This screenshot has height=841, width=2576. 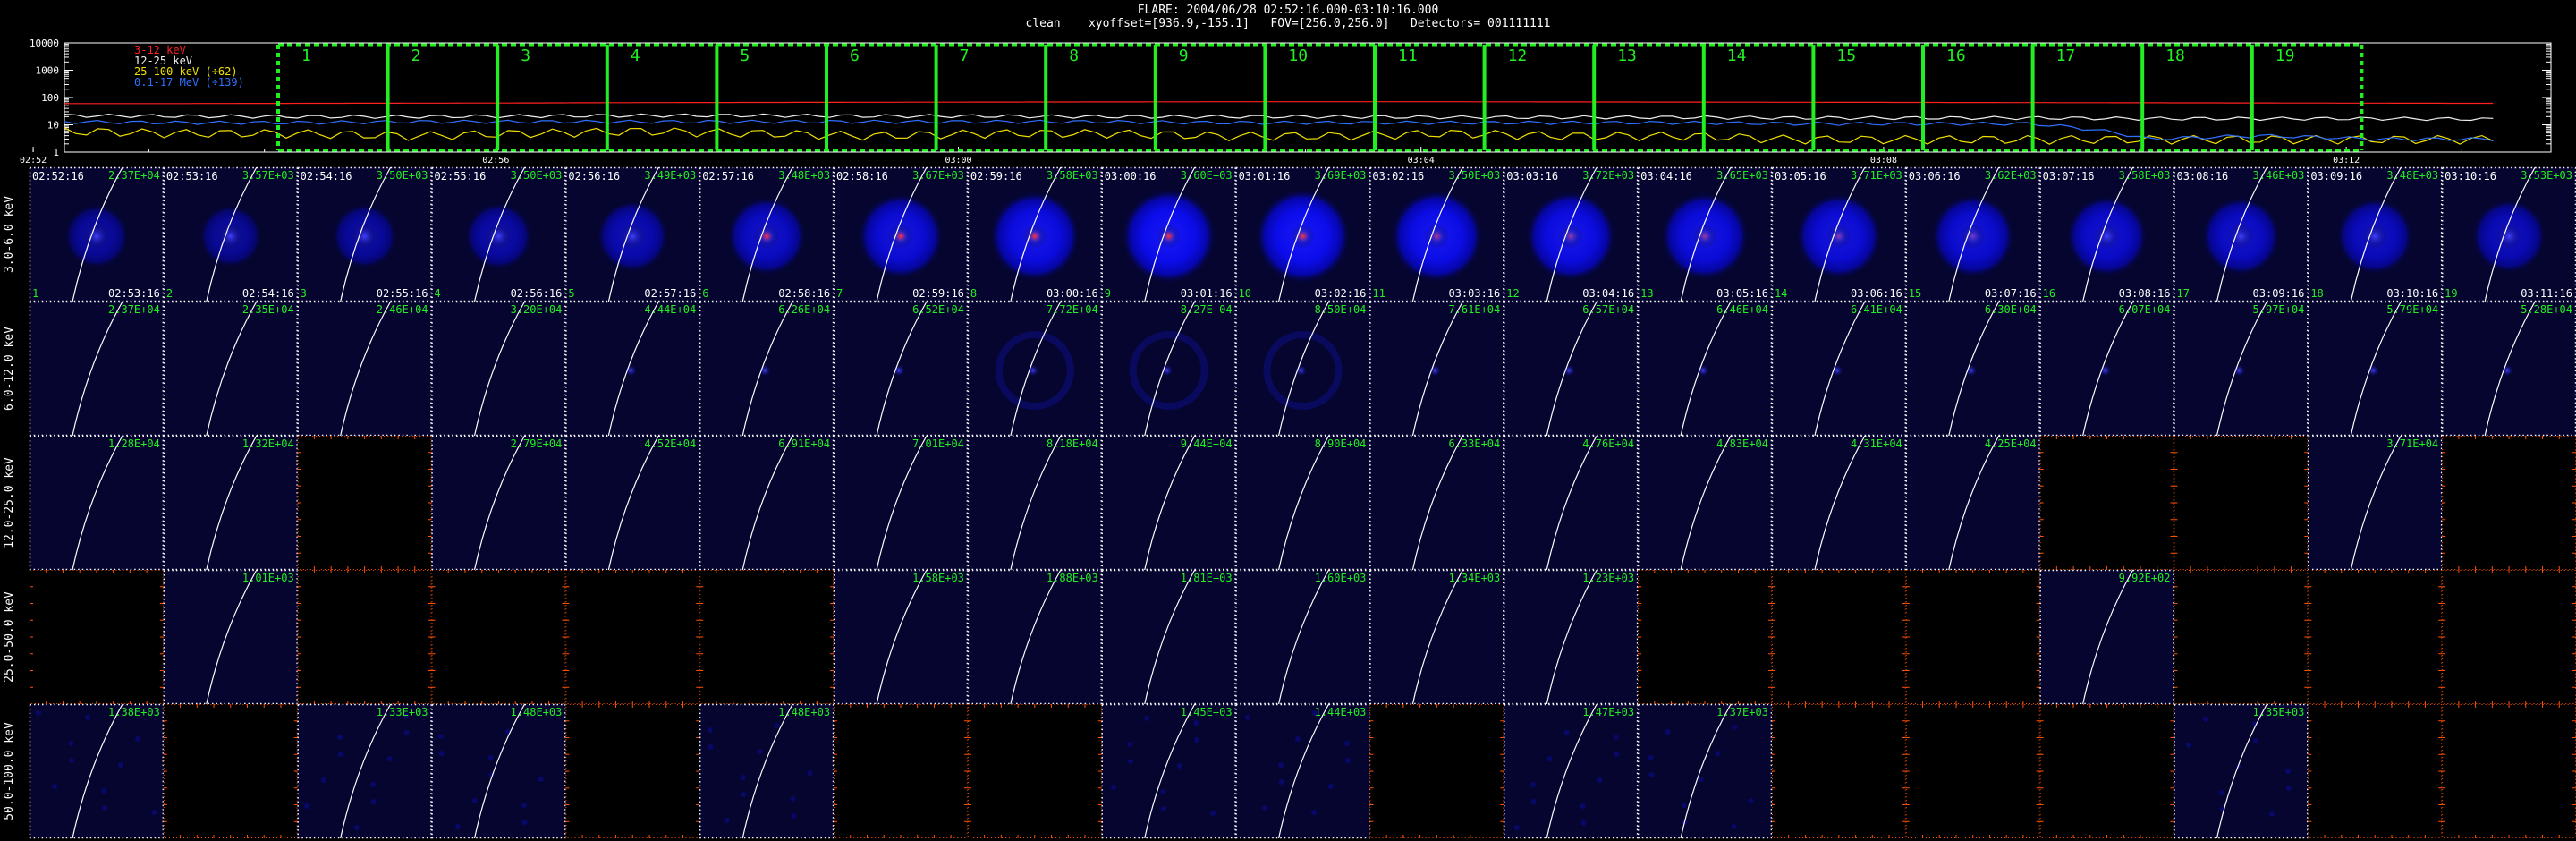 What do you see at coordinates (2049, 293) in the screenshot?
I see `interval-number: 16` at bounding box center [2049, 293].